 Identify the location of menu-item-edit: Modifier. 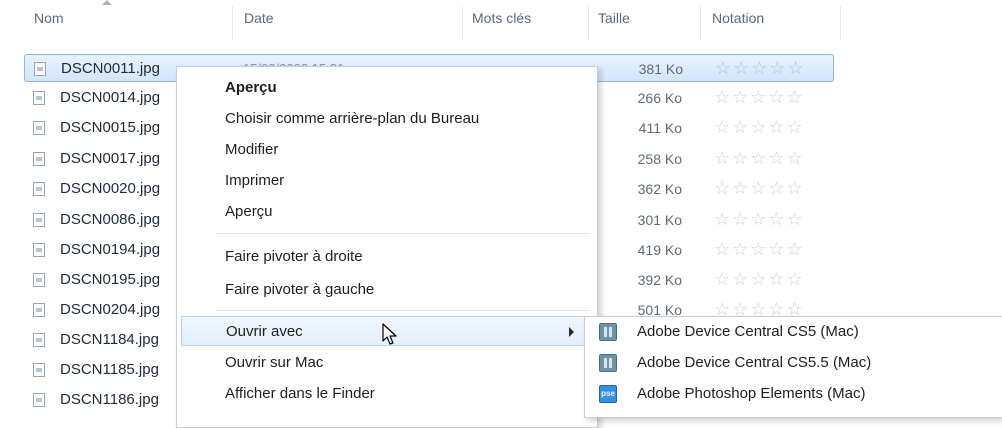
(387, 150).